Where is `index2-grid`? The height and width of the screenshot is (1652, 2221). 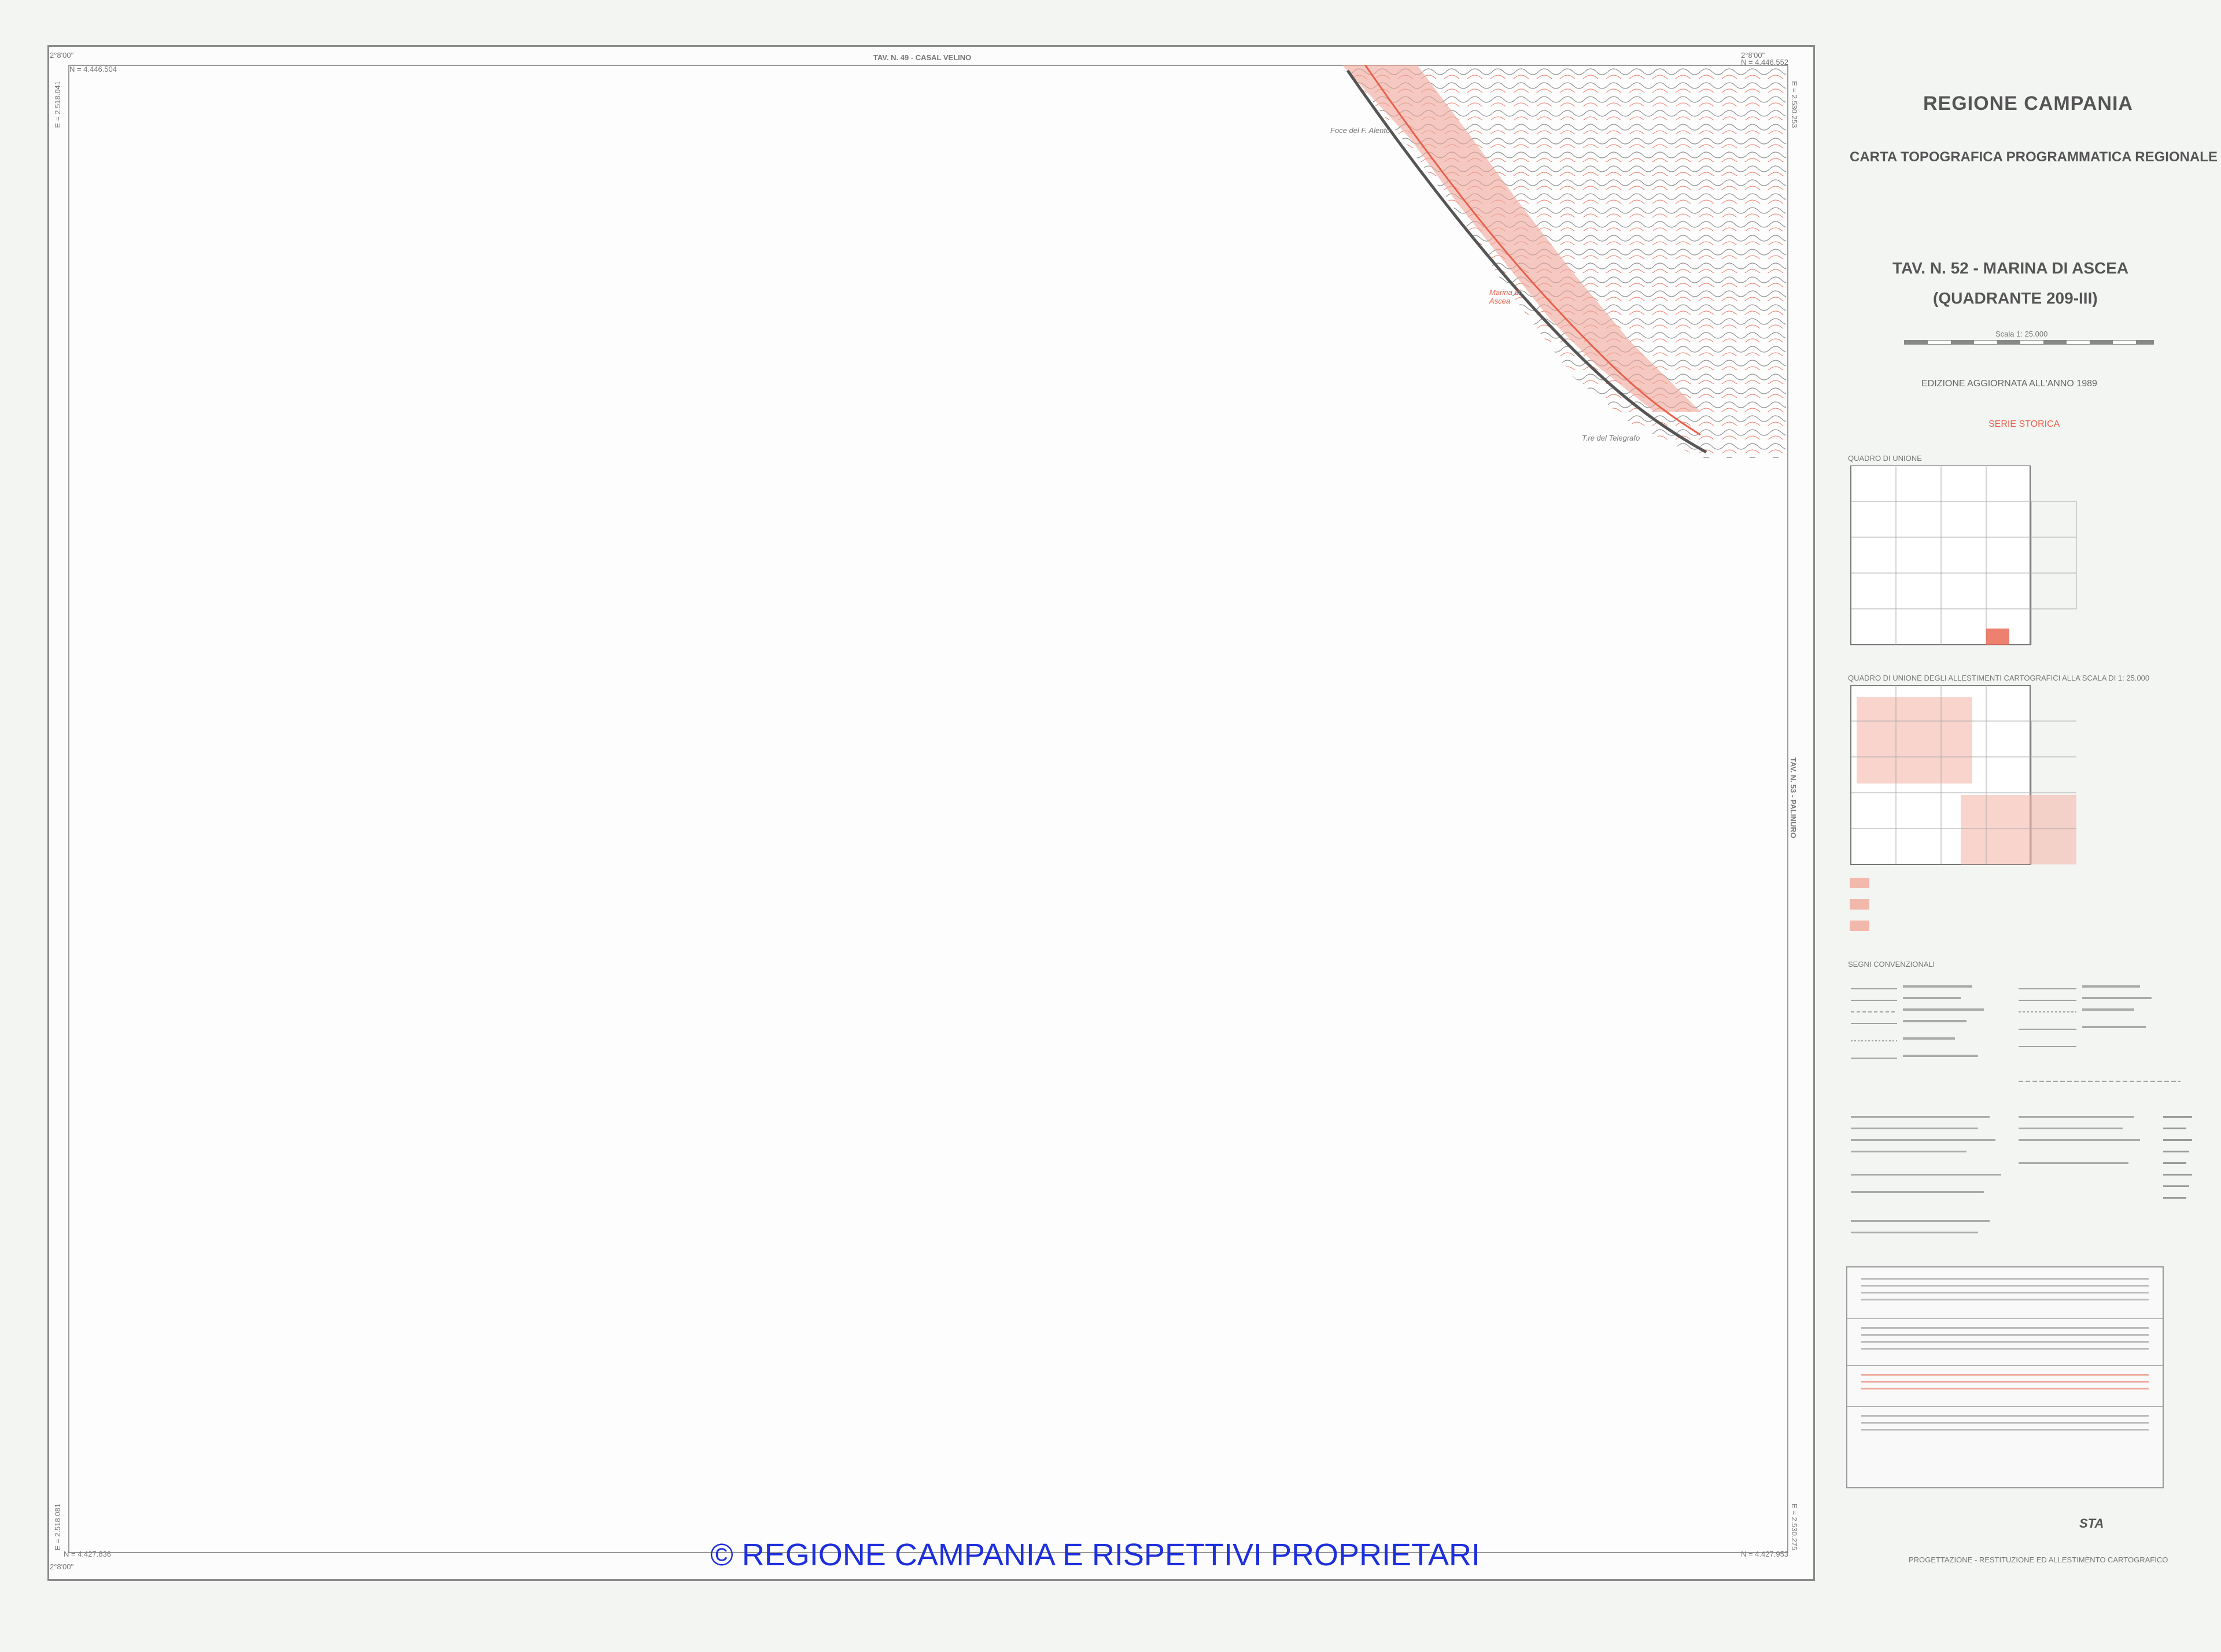 index2-grid is located at coordinates (1963, 775).